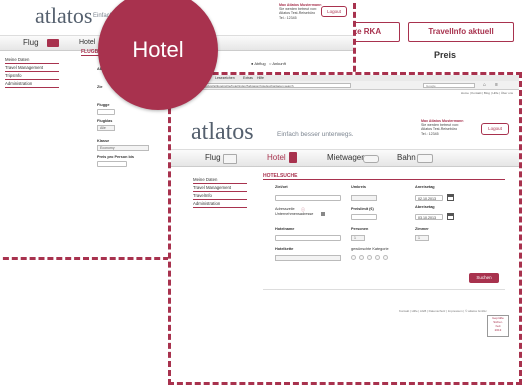 The width and height of the screenshot is (524, 390). I want to click on menu-icon: ≡, so click(496, 85).